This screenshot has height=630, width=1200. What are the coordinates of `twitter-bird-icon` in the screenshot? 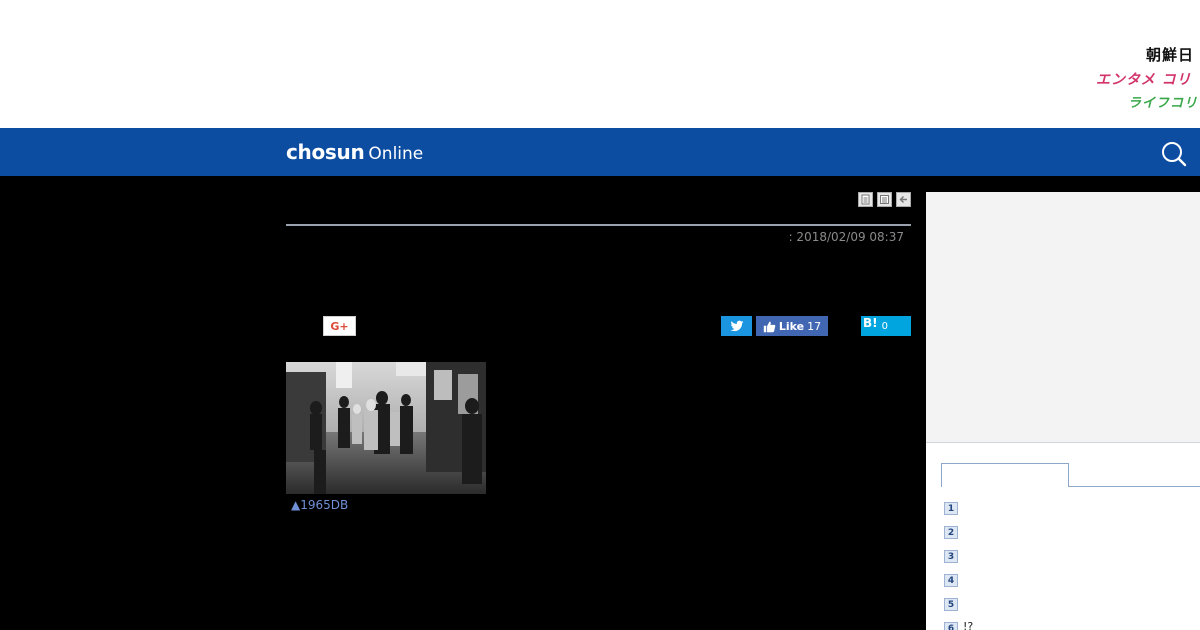 It's located at (736, 326).